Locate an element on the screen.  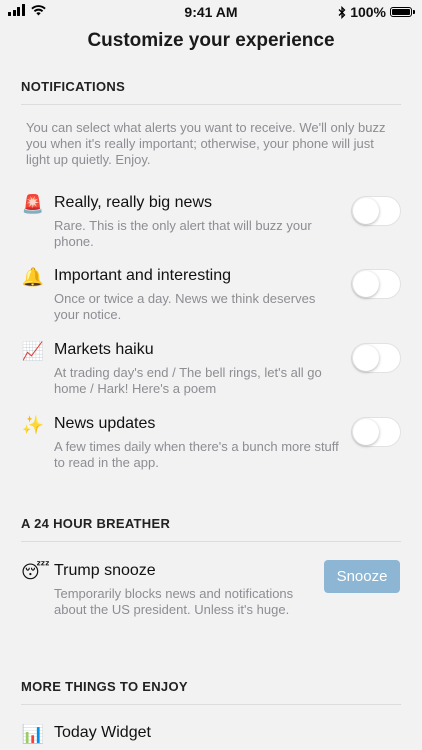
today-widget-title: Today Widget is located at coordinates (102, 732).